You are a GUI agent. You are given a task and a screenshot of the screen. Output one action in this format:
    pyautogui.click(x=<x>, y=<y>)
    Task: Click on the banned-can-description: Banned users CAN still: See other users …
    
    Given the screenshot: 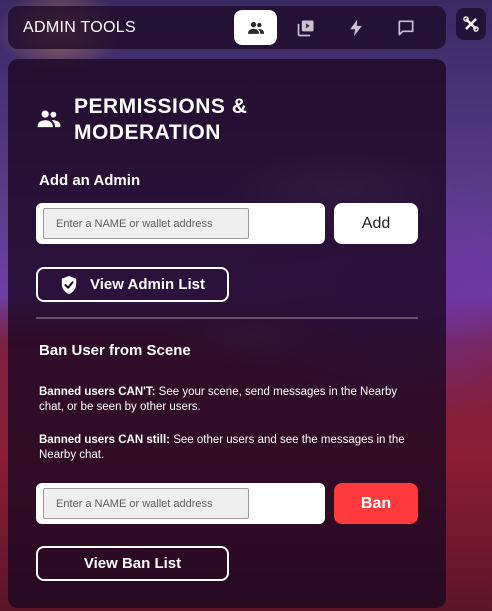 What is the action you would take?
    pyautogui.click(x=225, y=448)
    